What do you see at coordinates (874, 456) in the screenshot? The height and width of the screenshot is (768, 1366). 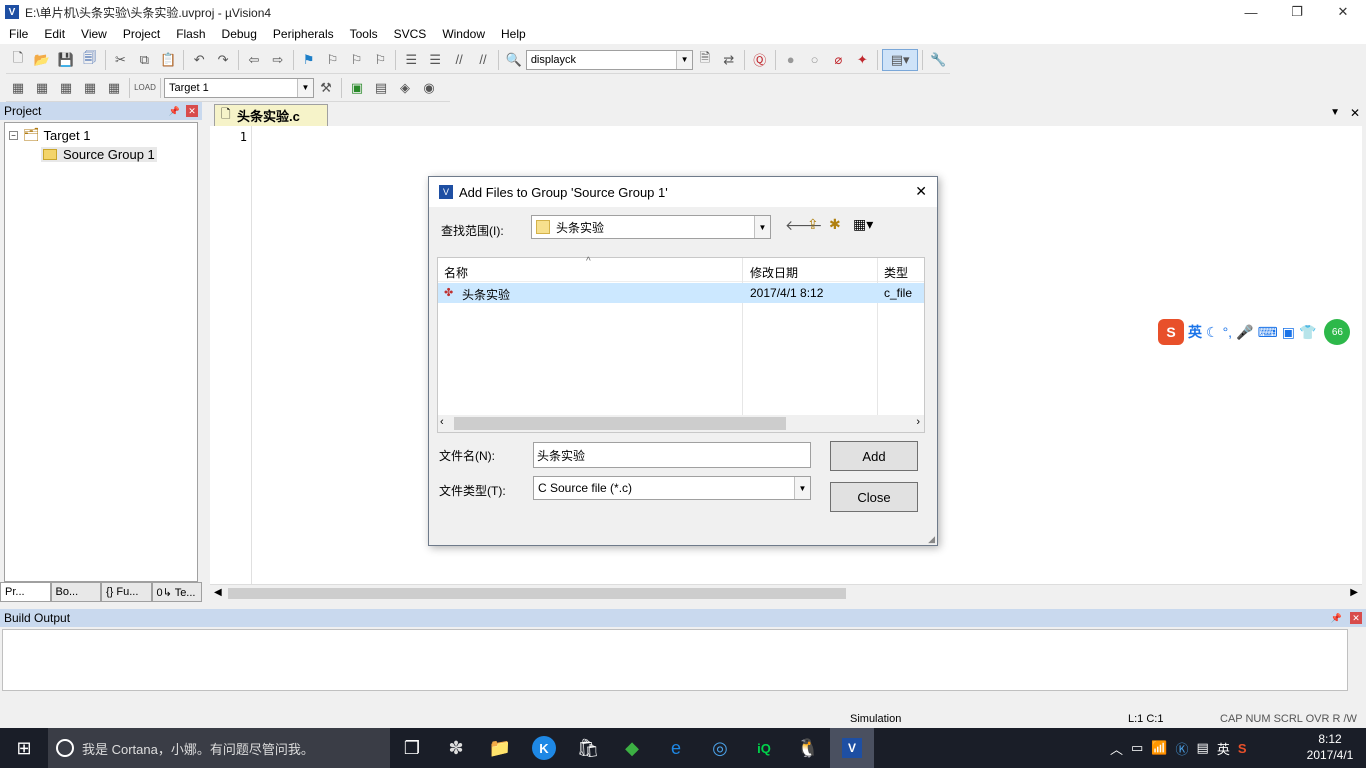 I see `add-button: Add` at bounding box center [874, 456].